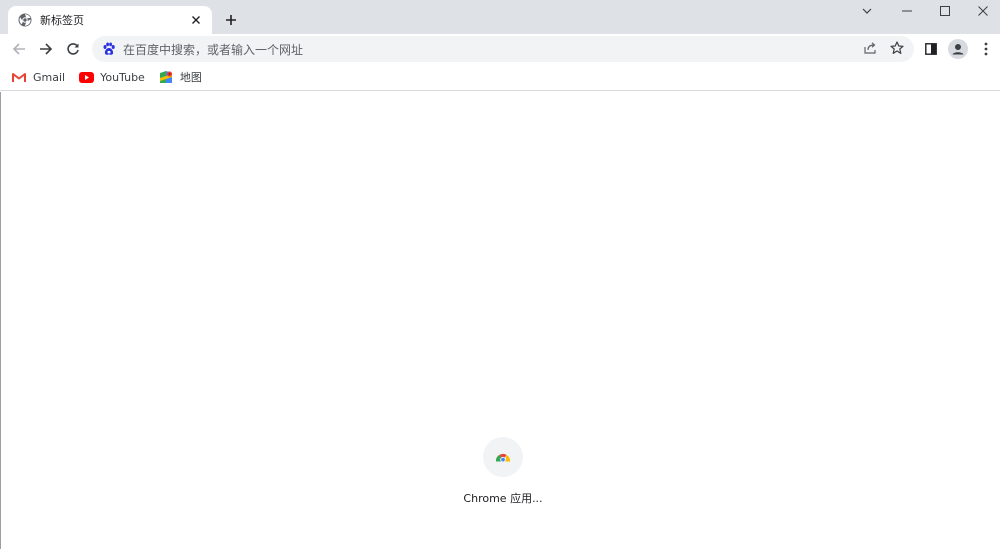 The width and height of the screenshot is (1000, 549). What do you see at coordinates (945, 11) in the screenshot?
I see `maximize-icon` at bounding box center [945, 11].